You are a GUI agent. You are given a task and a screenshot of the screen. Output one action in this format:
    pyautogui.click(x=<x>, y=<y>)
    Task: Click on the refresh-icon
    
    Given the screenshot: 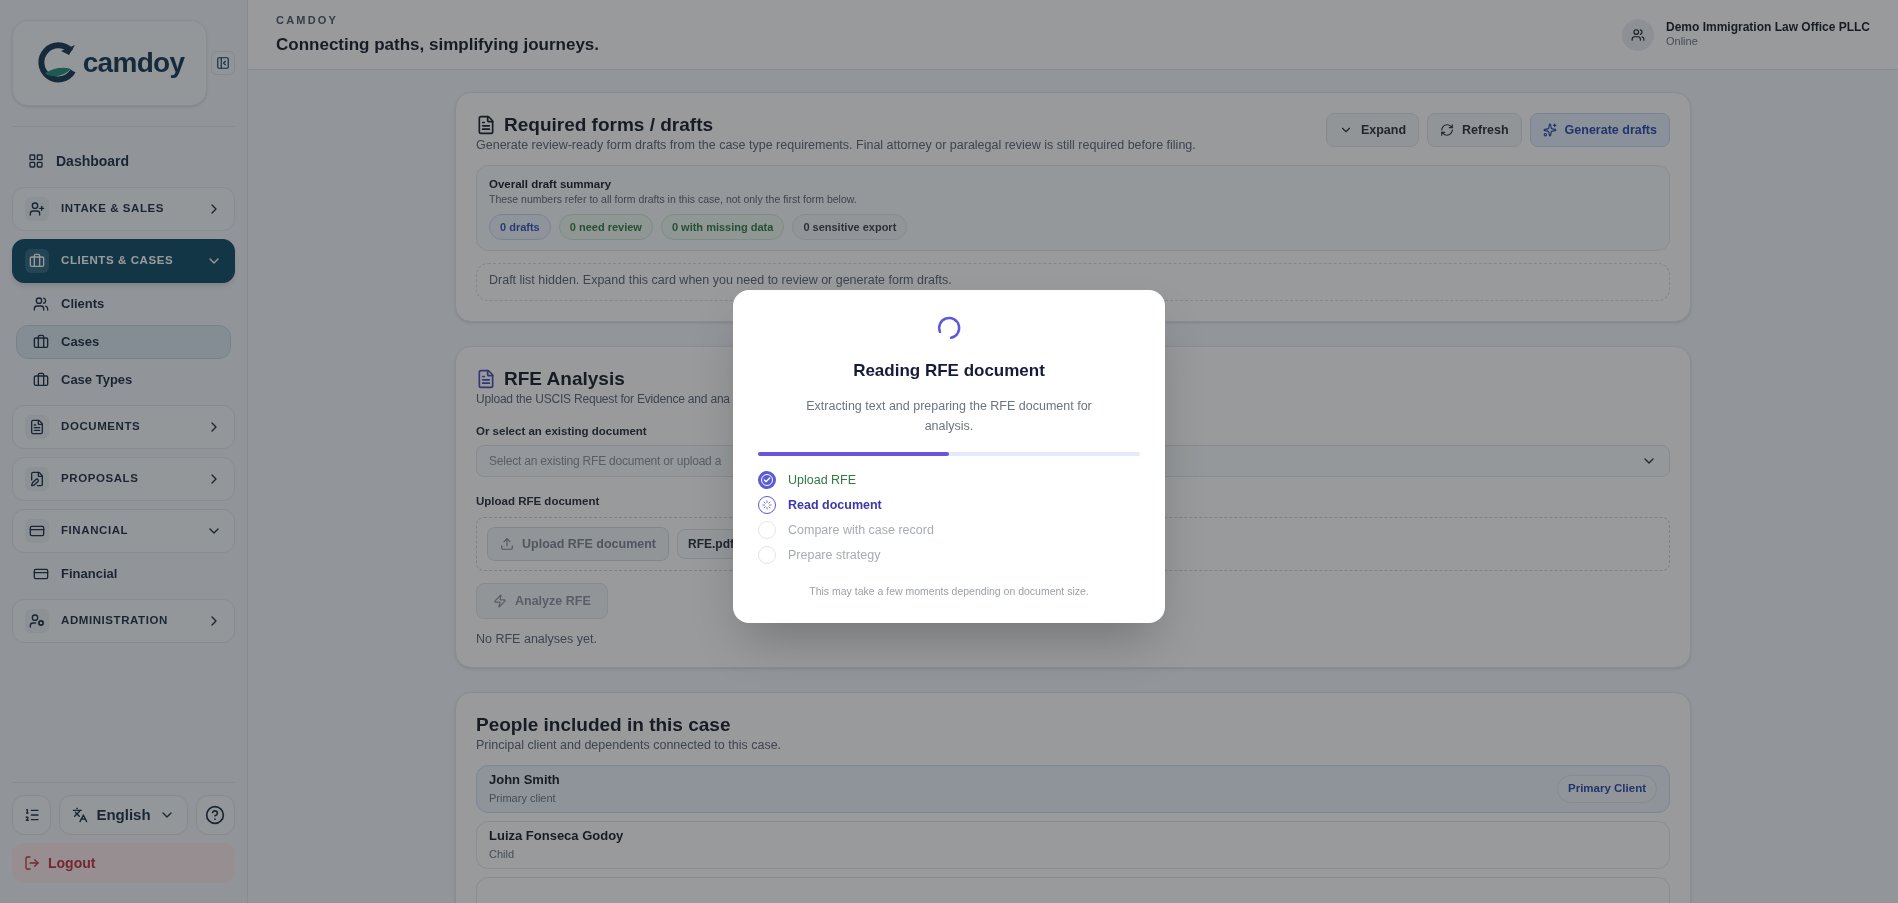 What is the action you would take?
    pyautogui.click(x=1447, y=130)
    